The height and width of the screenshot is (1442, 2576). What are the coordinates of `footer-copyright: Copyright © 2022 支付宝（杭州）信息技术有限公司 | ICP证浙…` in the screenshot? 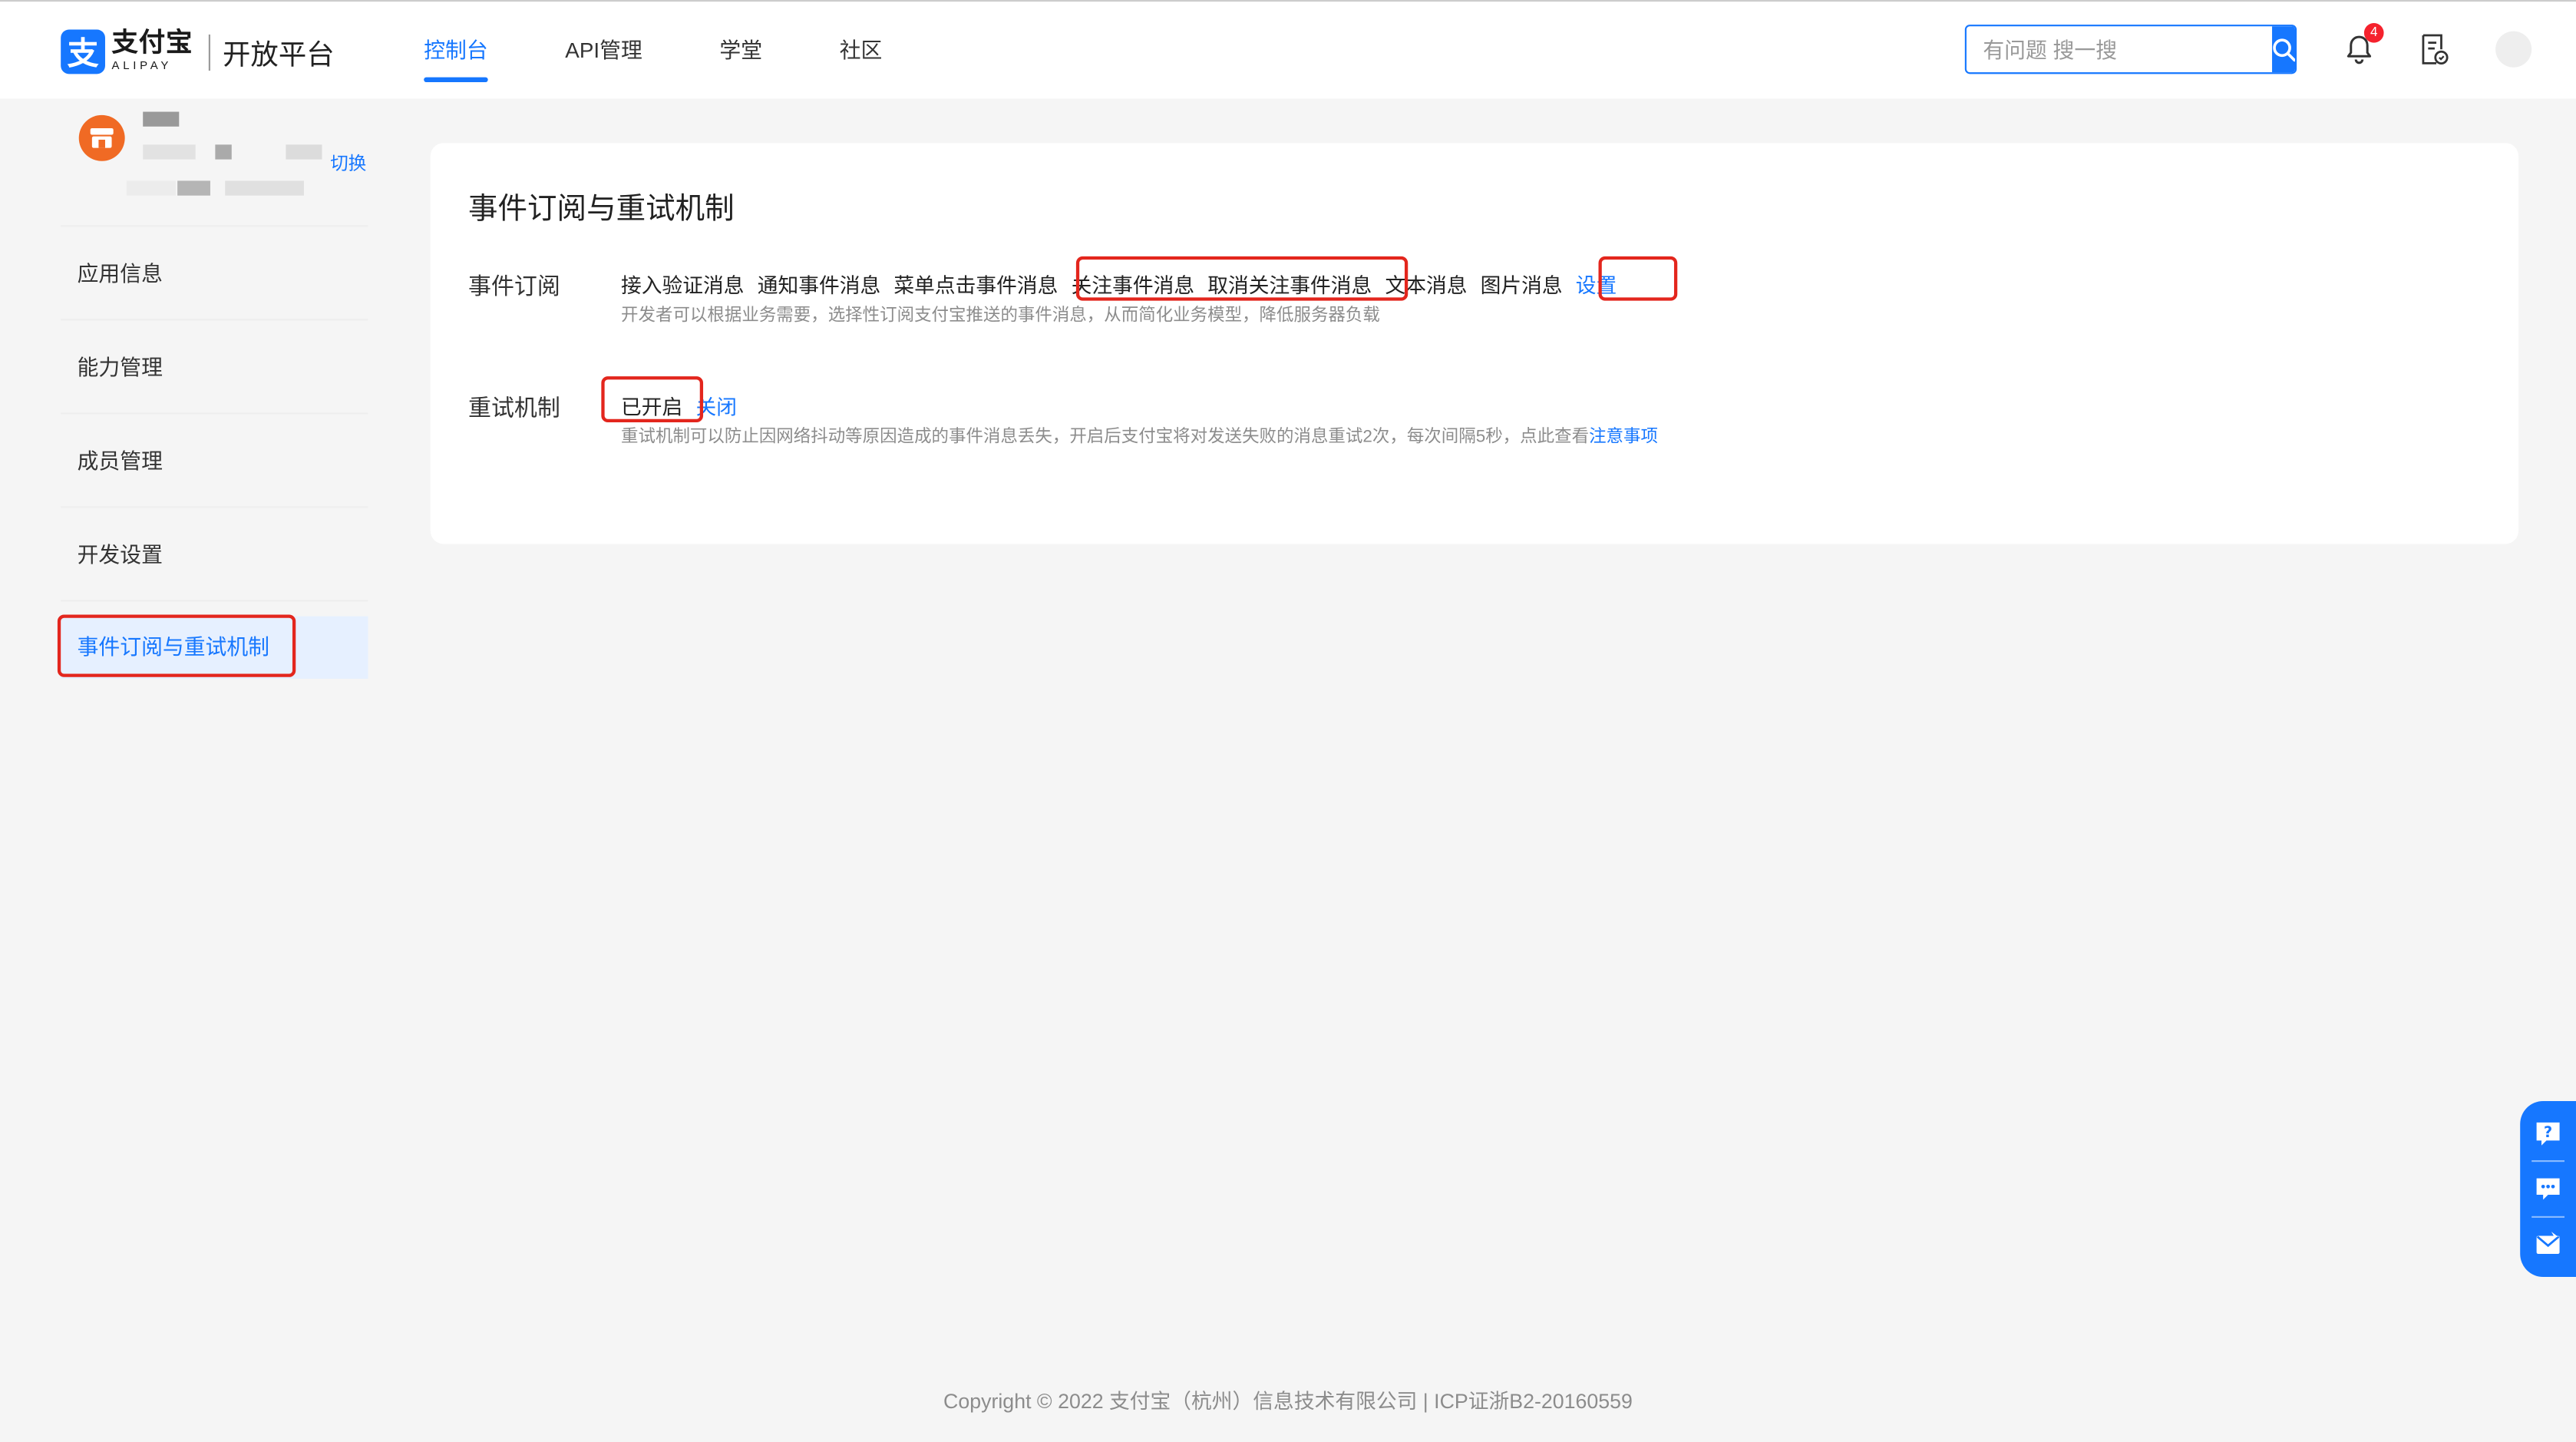 It's located at (1288, 1402).